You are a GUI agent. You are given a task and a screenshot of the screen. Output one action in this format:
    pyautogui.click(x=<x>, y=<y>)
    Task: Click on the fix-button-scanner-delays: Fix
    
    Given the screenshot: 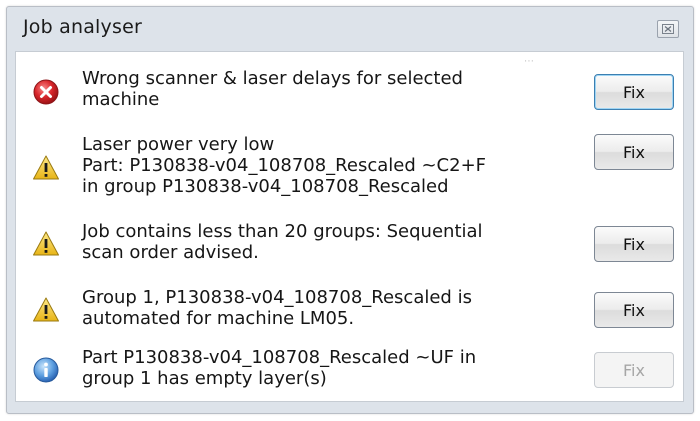 What is the action you would take?
    pyautogui.click(x=634, y=92)
    